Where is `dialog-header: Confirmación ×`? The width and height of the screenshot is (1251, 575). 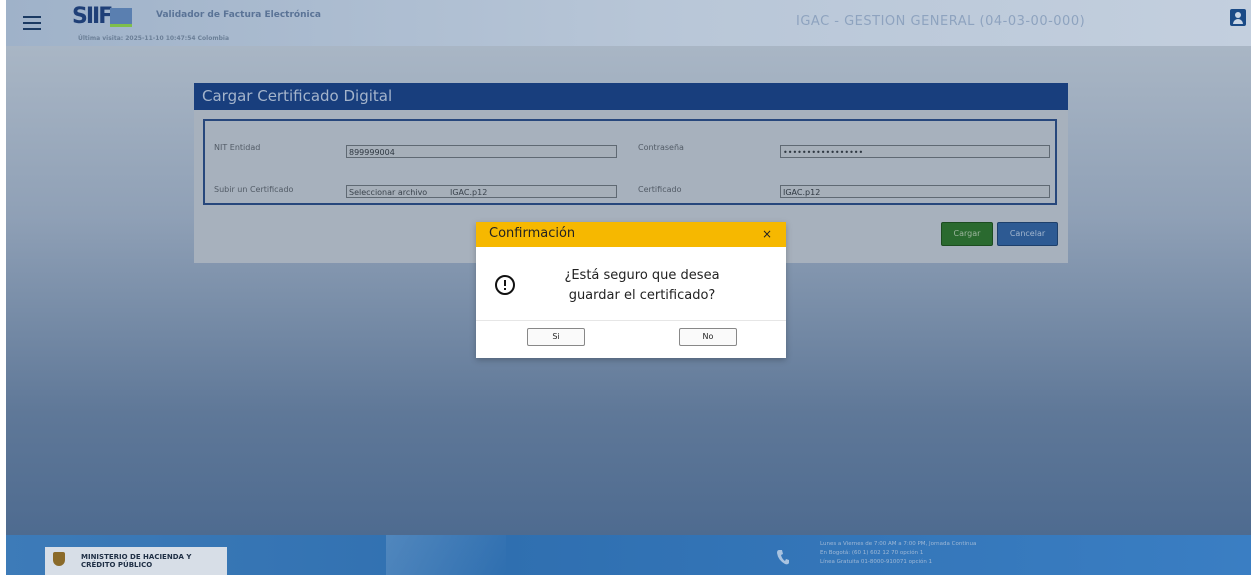
dialog-header: Confirmación × is located at coordinates (631, 234).